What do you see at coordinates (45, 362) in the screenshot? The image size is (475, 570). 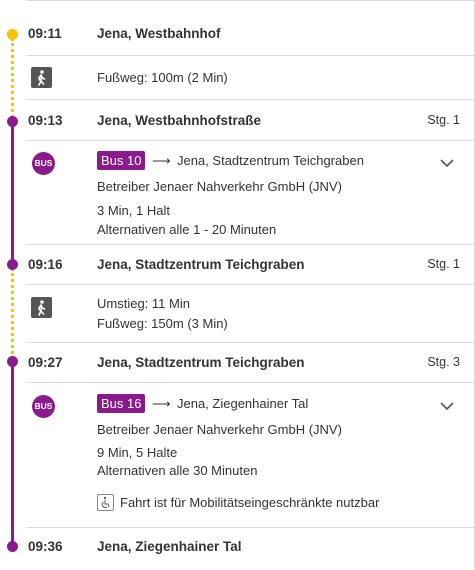 I see `stop-time: 09:27` at bounding box center [45, 362].